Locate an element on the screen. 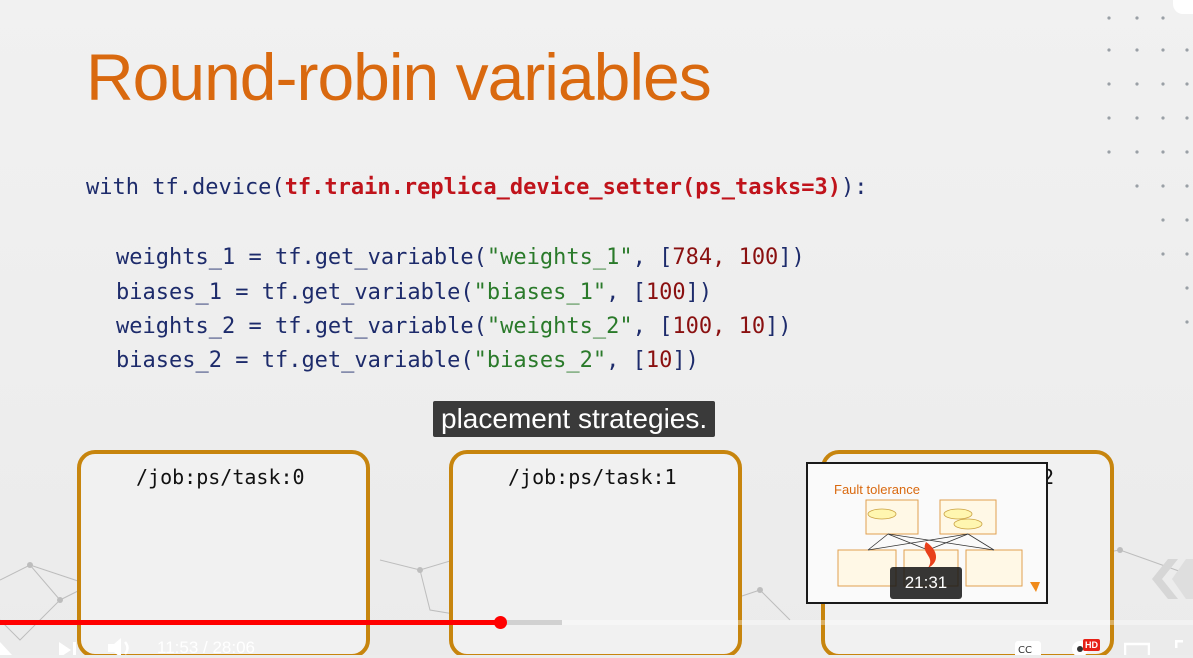 The height and width of the screenshot is (658, 1193). next-icon is located at coordinates (68, 647).